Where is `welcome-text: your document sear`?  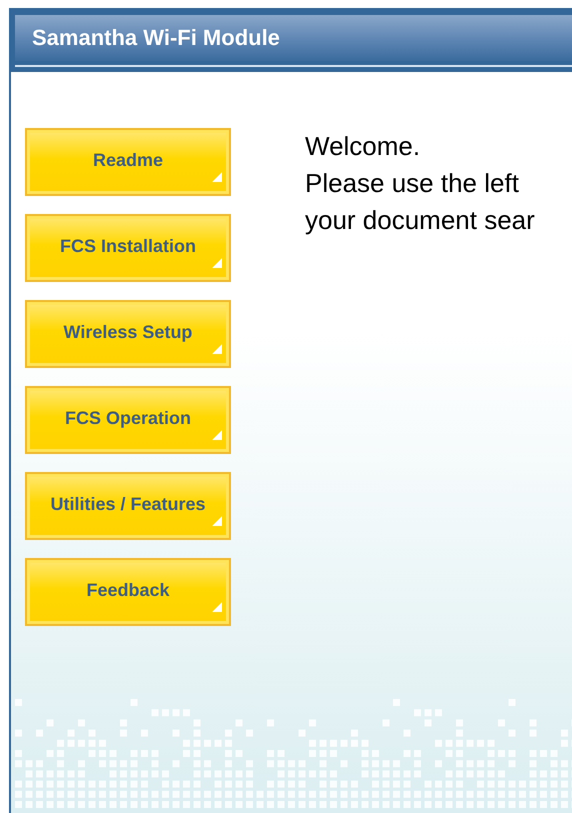 welcome-text: your document sear is located at coordinates (420, 220).